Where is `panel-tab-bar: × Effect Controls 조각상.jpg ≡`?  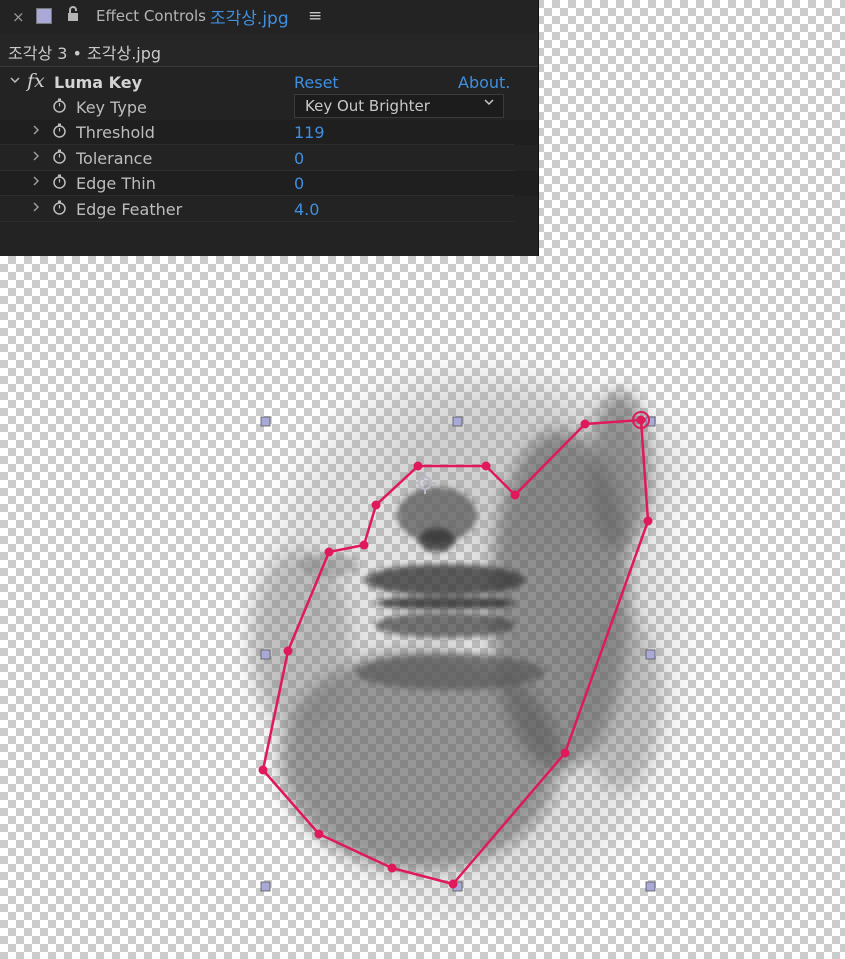
panel-tab-bar: × Effect Controls 조각상.jpg ≡ is located at coordinates (269, 17).